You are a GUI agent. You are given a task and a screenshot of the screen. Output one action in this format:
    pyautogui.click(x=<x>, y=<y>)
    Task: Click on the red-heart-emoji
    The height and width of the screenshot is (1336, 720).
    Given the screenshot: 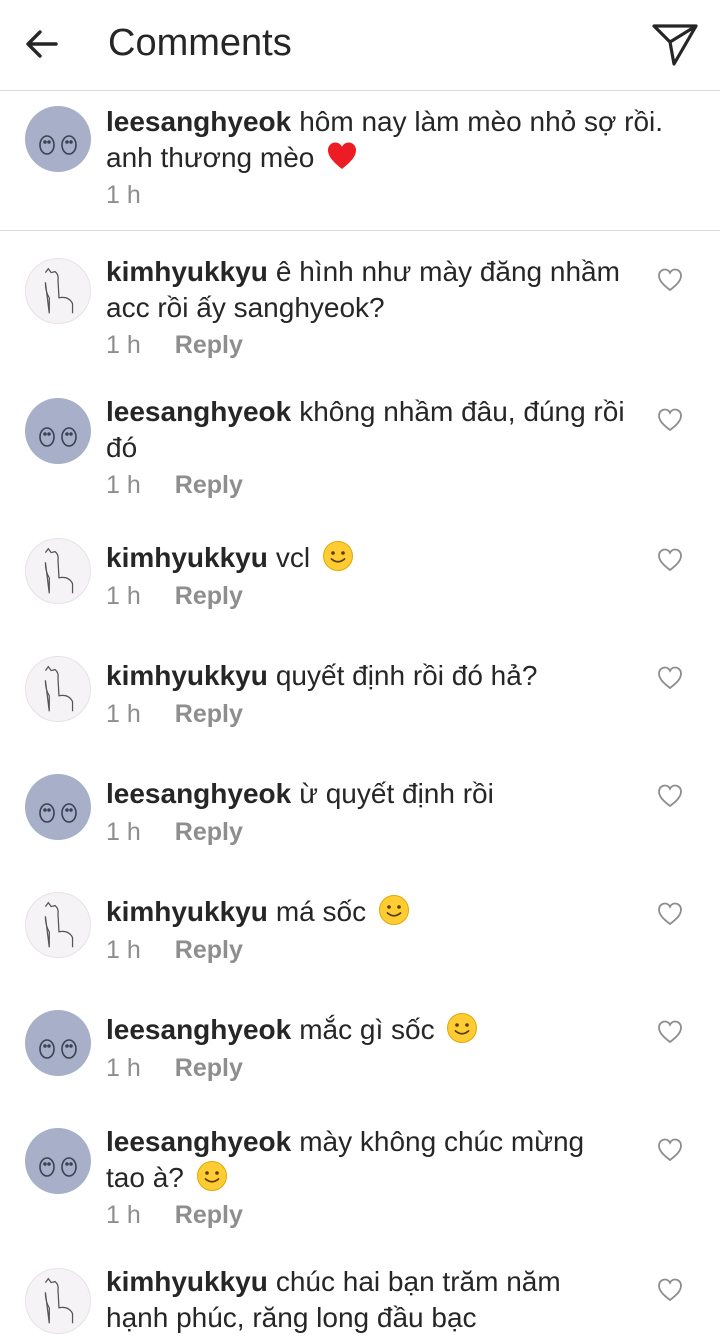 What is the action you would take?
    pyautogui.click(x=342, y=155)
    